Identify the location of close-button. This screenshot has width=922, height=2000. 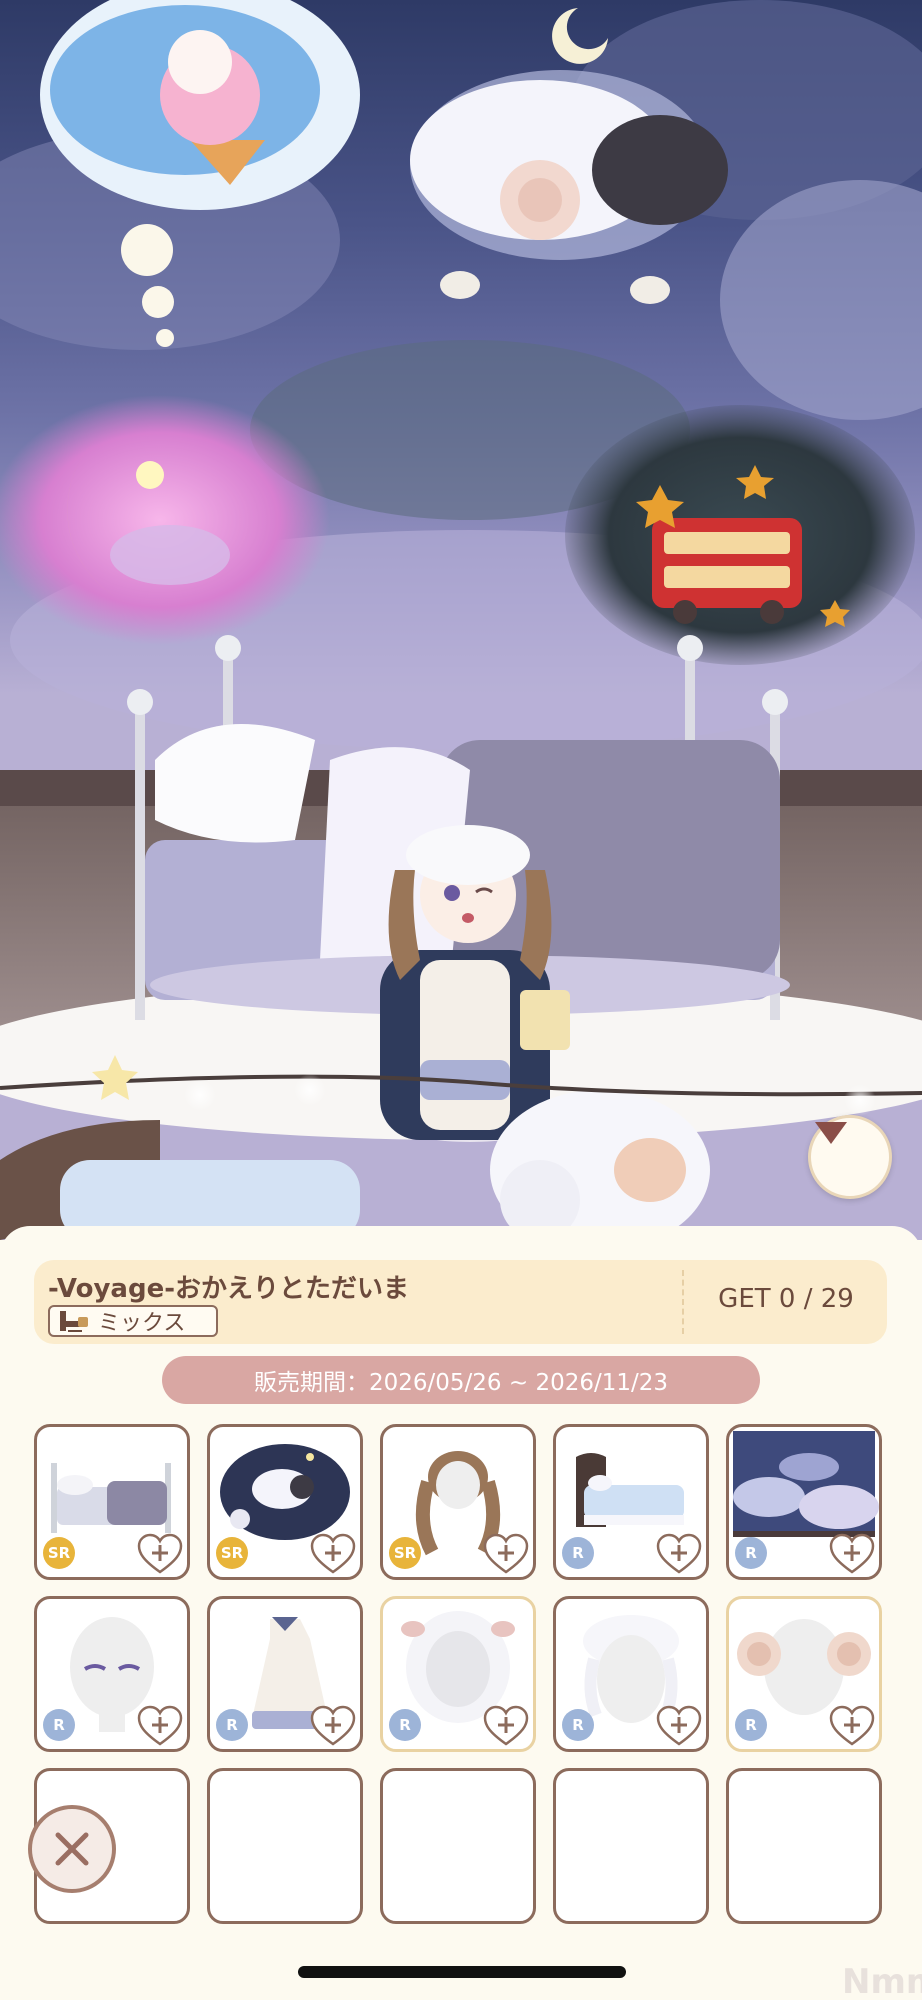
(72, 1849).